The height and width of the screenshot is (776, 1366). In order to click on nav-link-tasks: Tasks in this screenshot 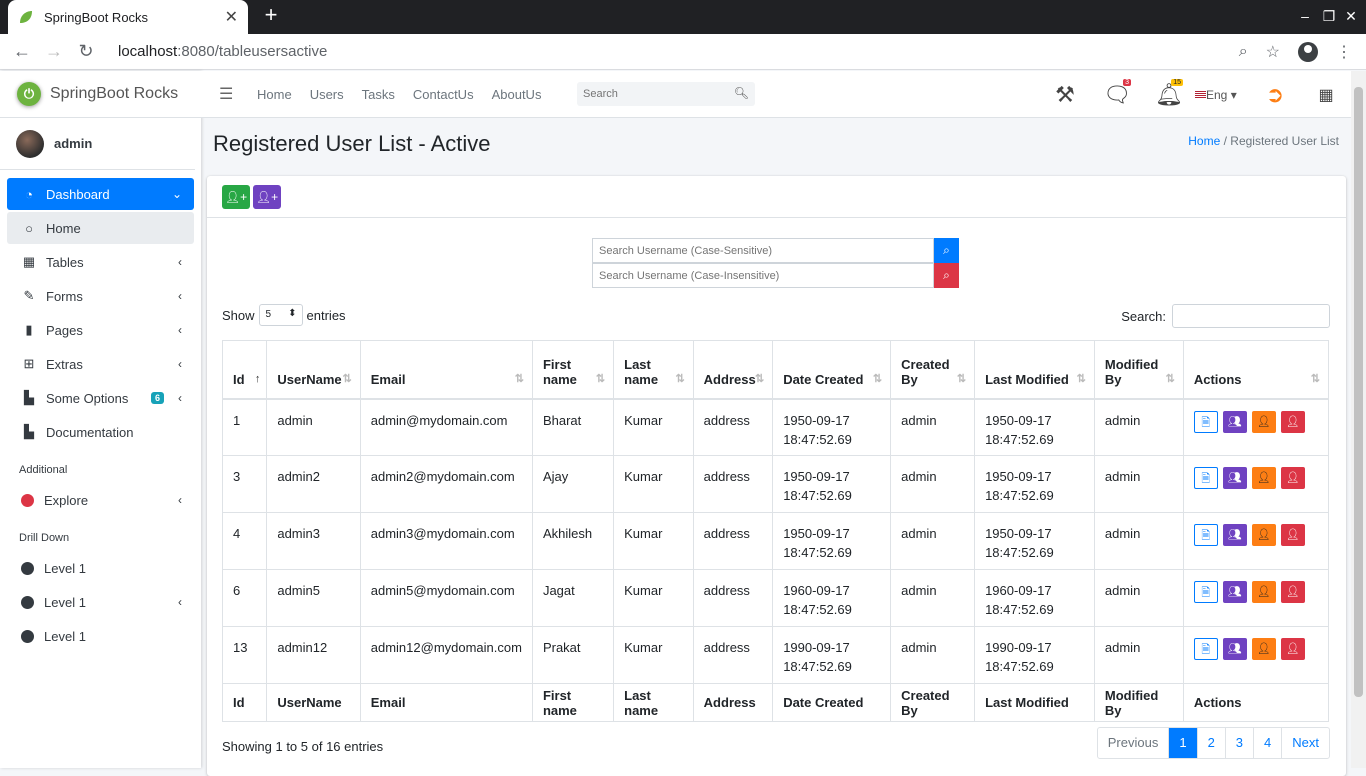, I will do `click(378, 94)`.